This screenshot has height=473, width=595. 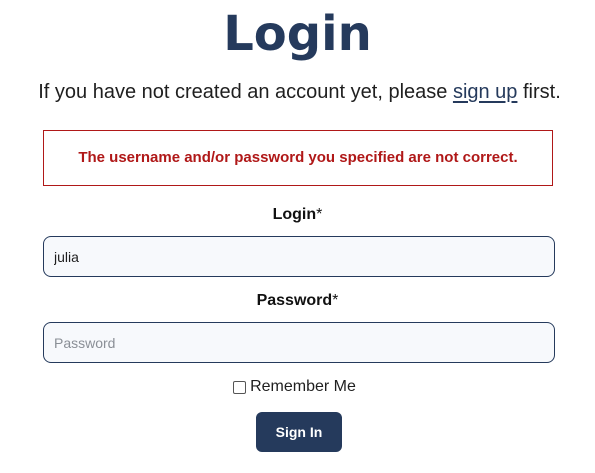 I want to click on password-label-text: Password, so click(x=294, y=300).